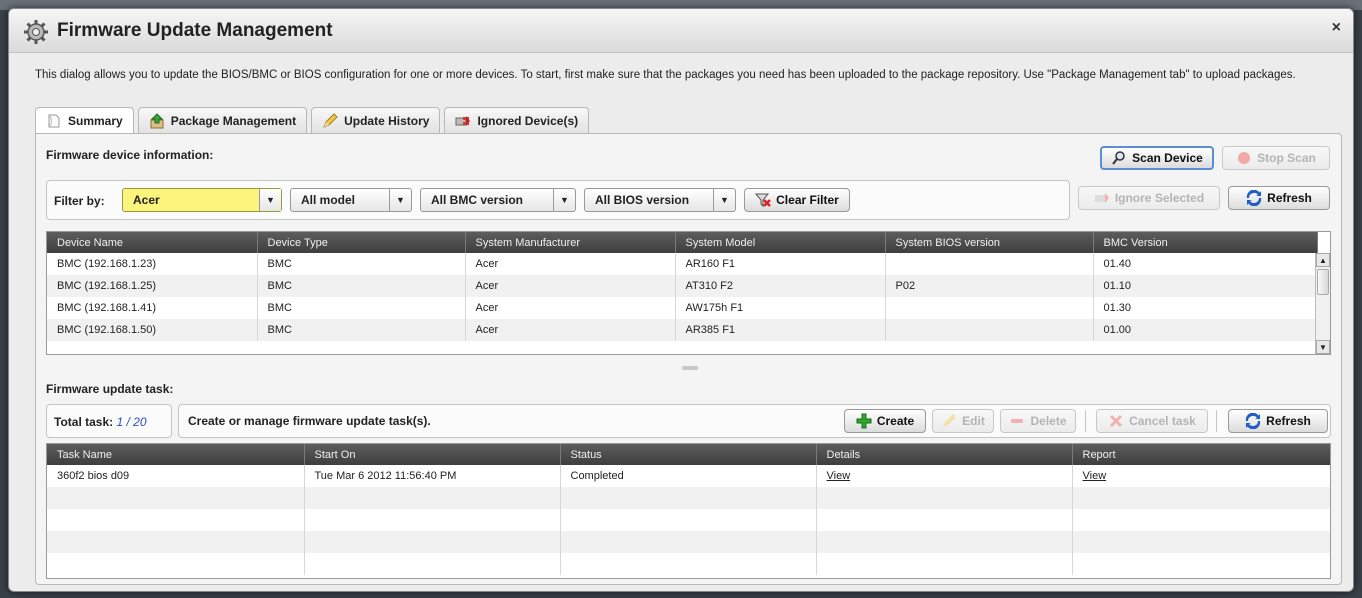  I want to click on stop-scan-button: Stop Scan, so click(1276, 158).